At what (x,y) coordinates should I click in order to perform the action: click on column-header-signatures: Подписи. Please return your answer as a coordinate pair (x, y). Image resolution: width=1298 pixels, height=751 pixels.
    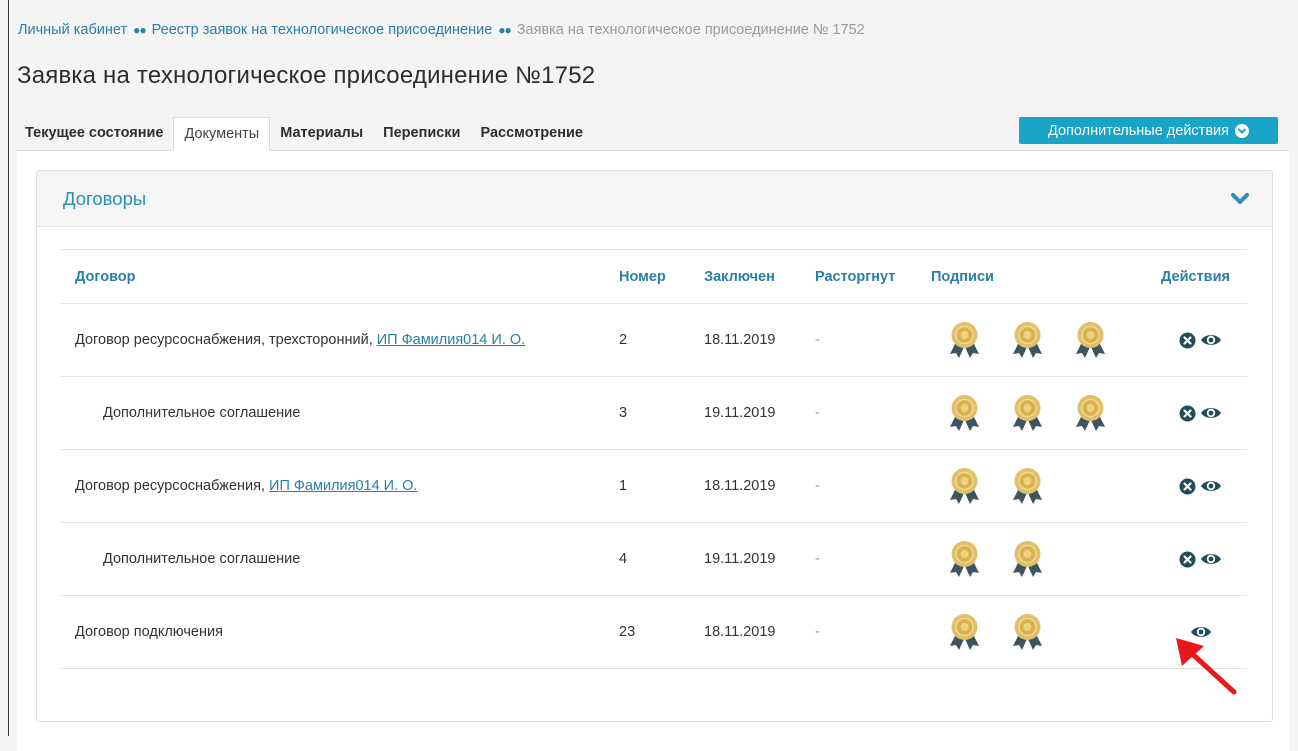
    Looking at the image, I should click on (962, 276).